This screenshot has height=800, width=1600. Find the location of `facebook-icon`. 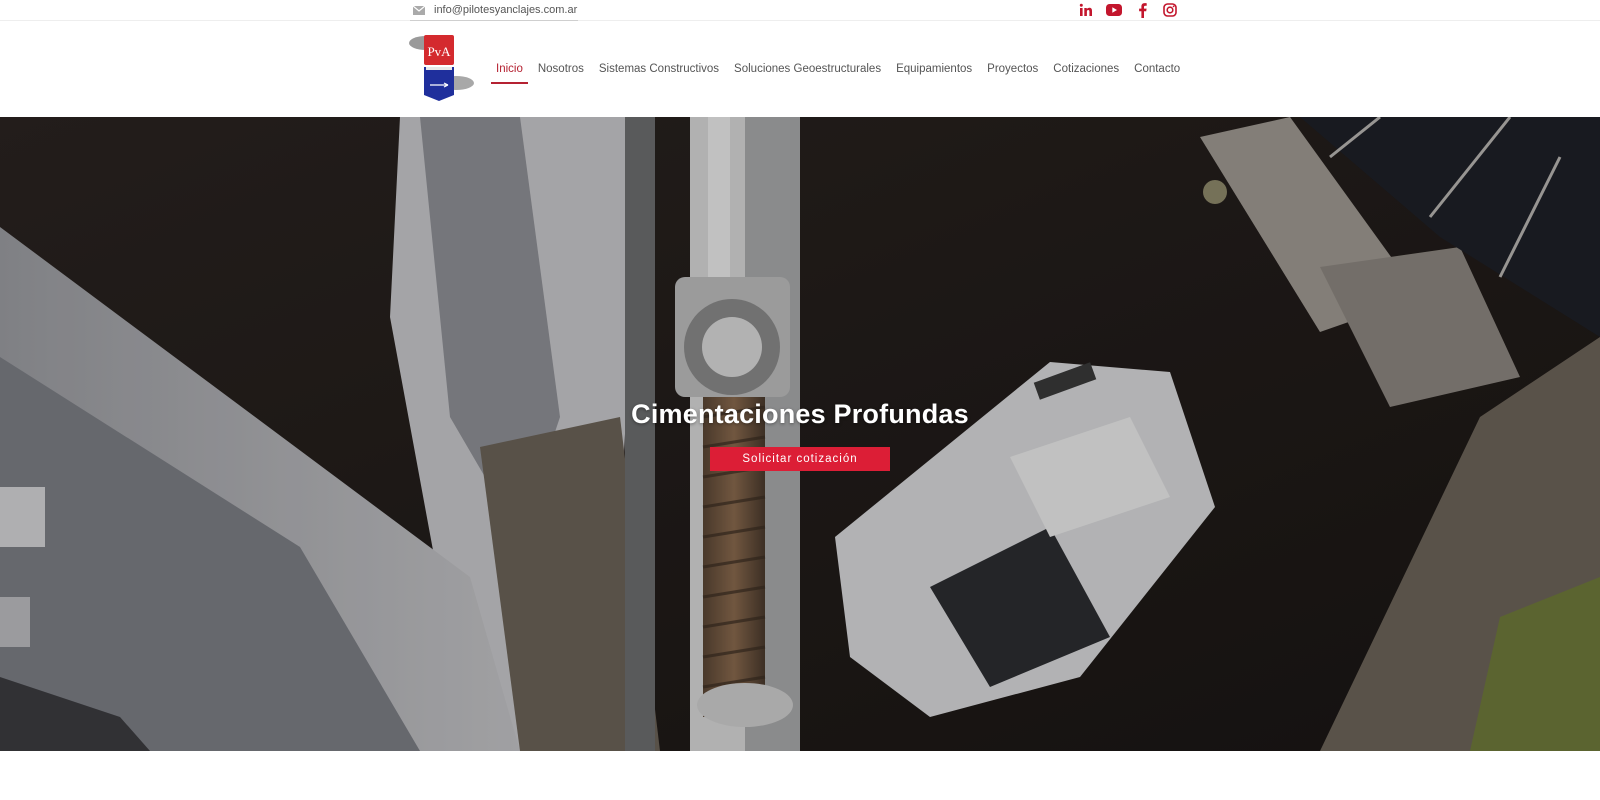

facebook-icon is located at coordinates (1142, 10).